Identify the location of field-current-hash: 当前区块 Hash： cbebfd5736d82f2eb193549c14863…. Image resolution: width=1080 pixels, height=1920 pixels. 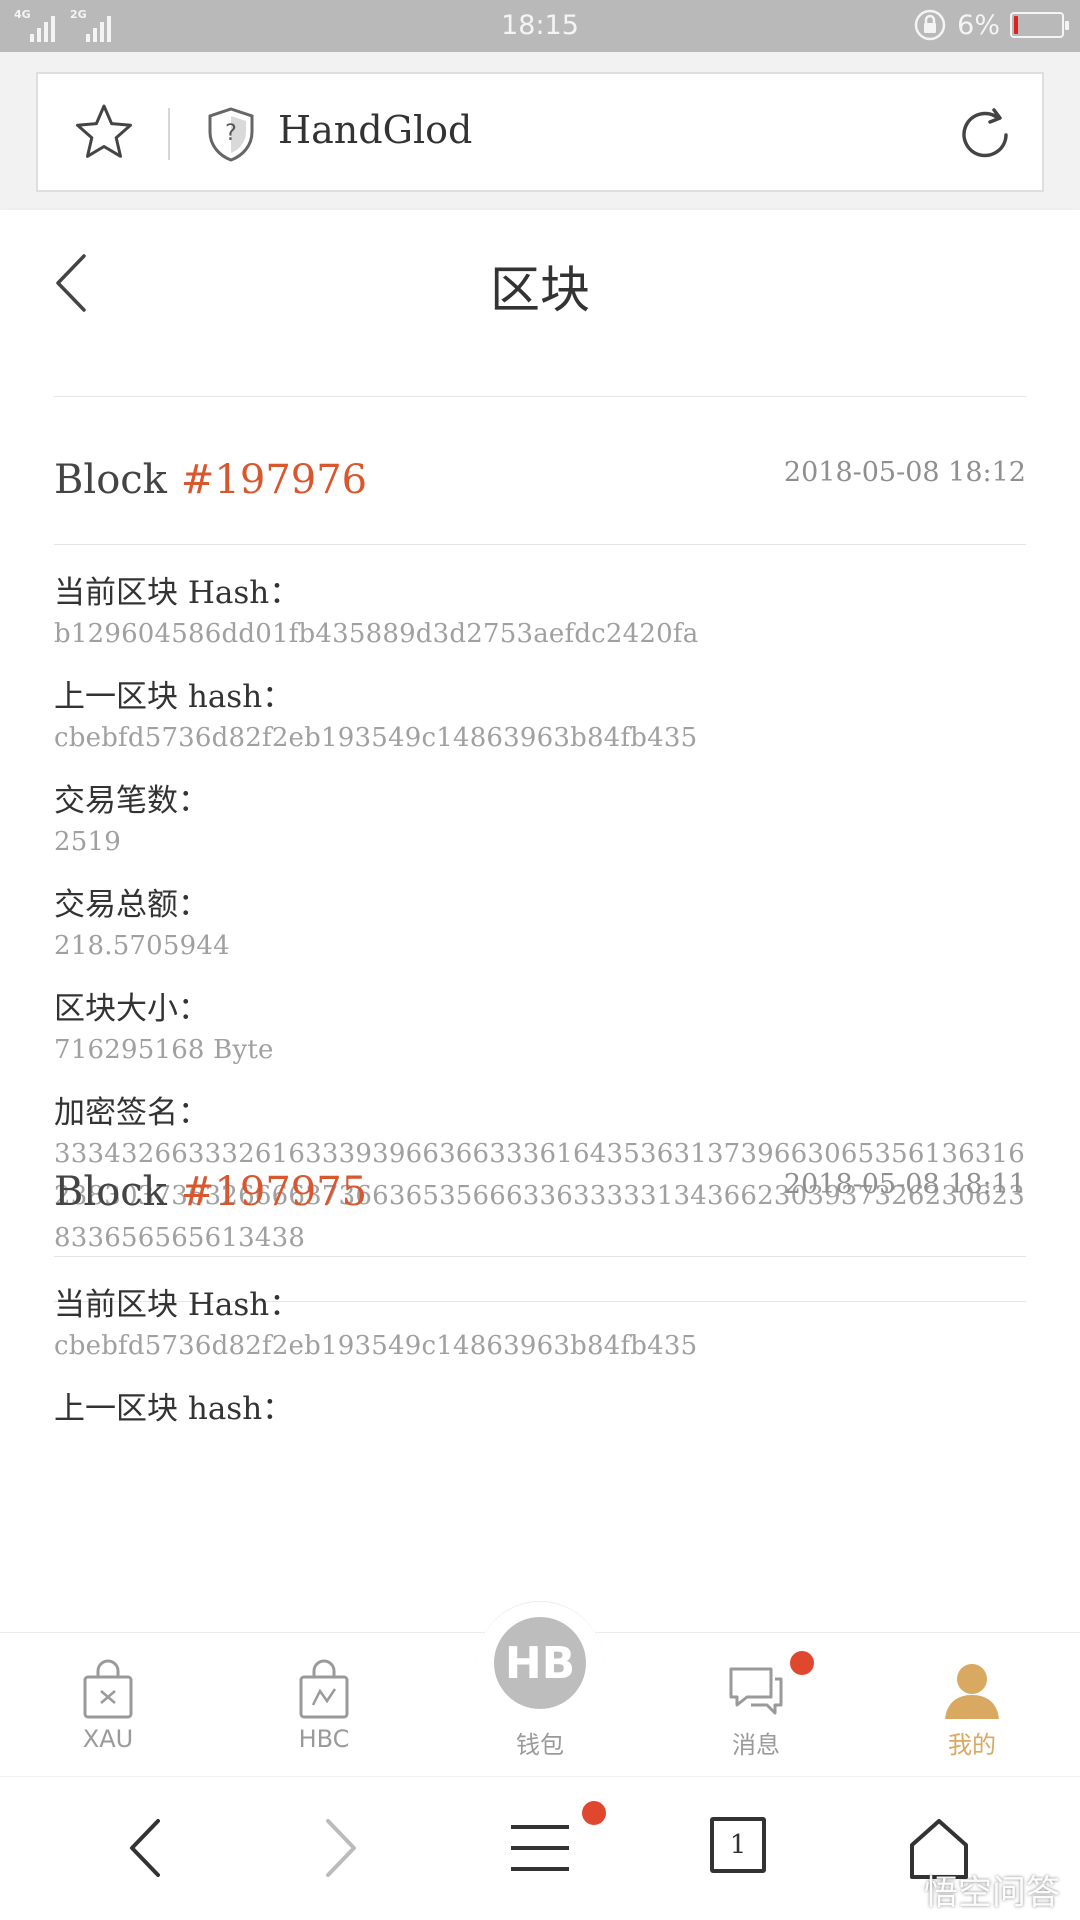
(540, 1312).